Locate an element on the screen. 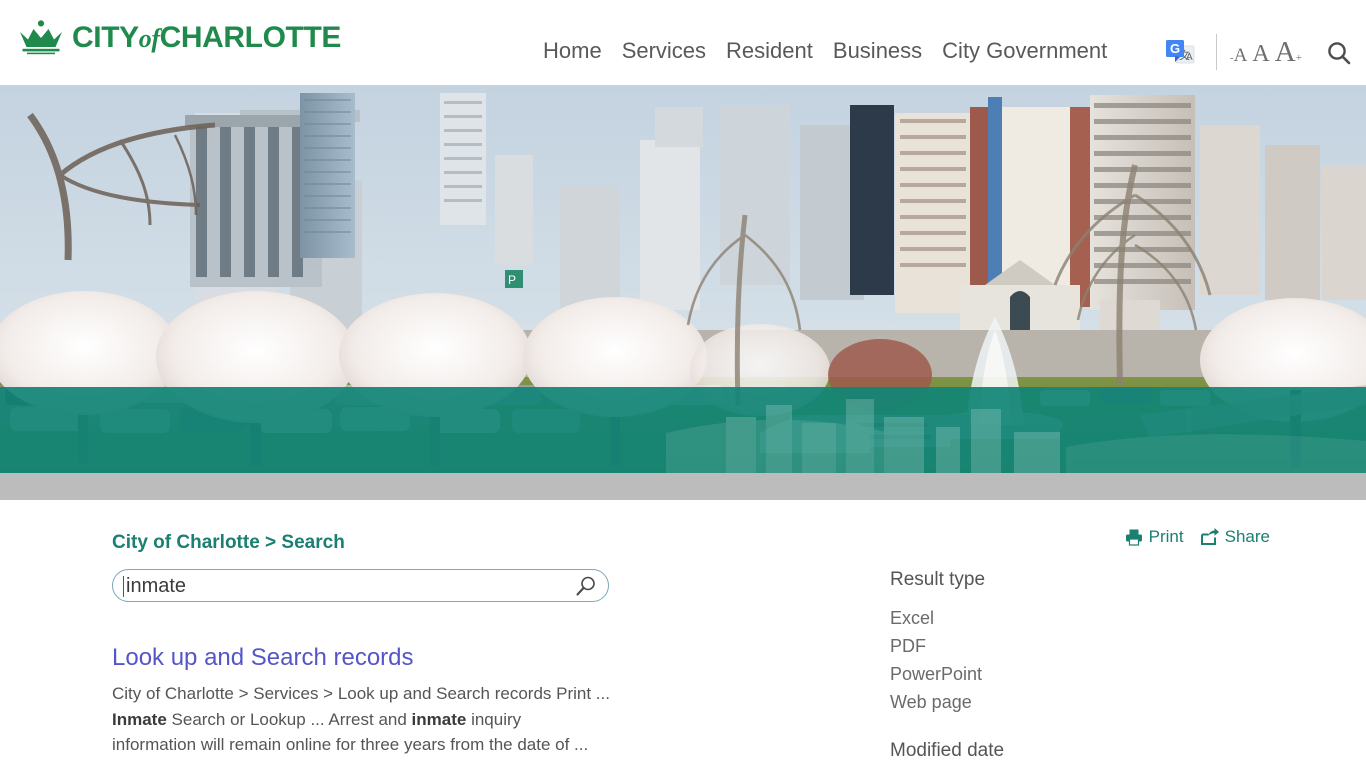  nav-item-home: Home is located at coordinates (572, 51).